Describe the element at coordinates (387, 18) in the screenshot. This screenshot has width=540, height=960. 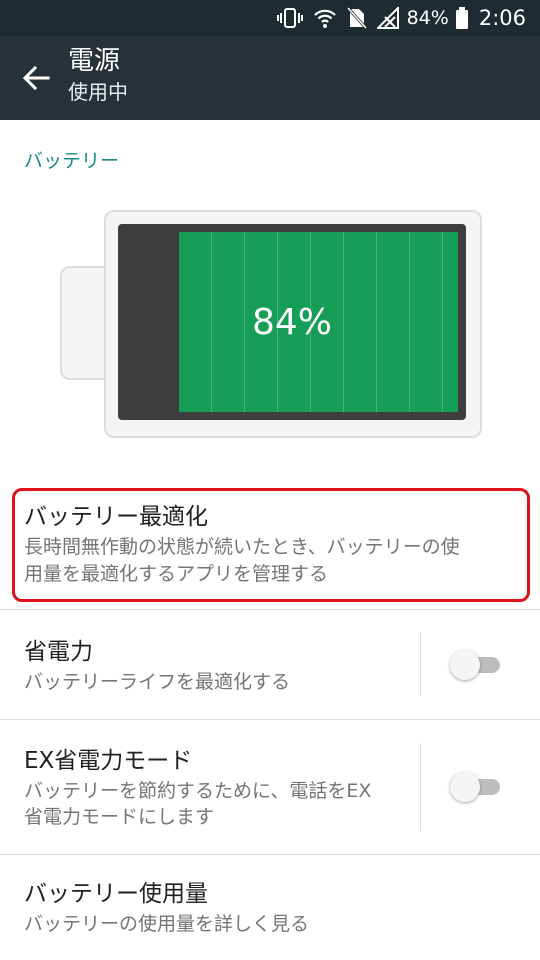
I see `no-signal-icon` at that location.